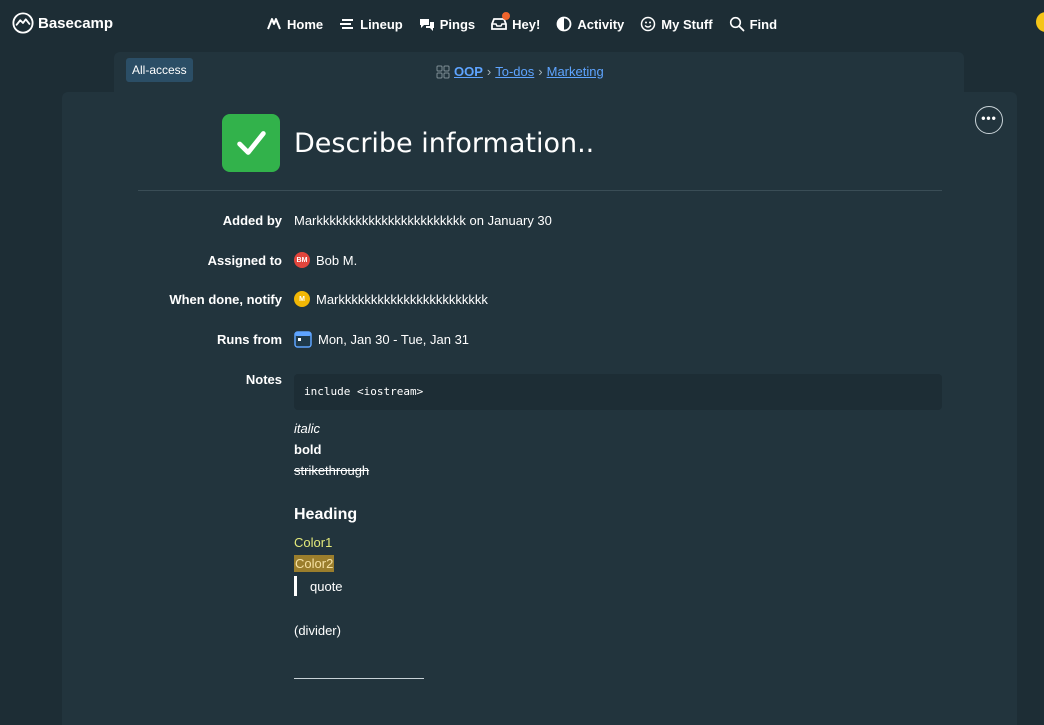 This screenshot has height=725, width=1044. I want to click on nav-pings-label: Pings, so click(457, 24).